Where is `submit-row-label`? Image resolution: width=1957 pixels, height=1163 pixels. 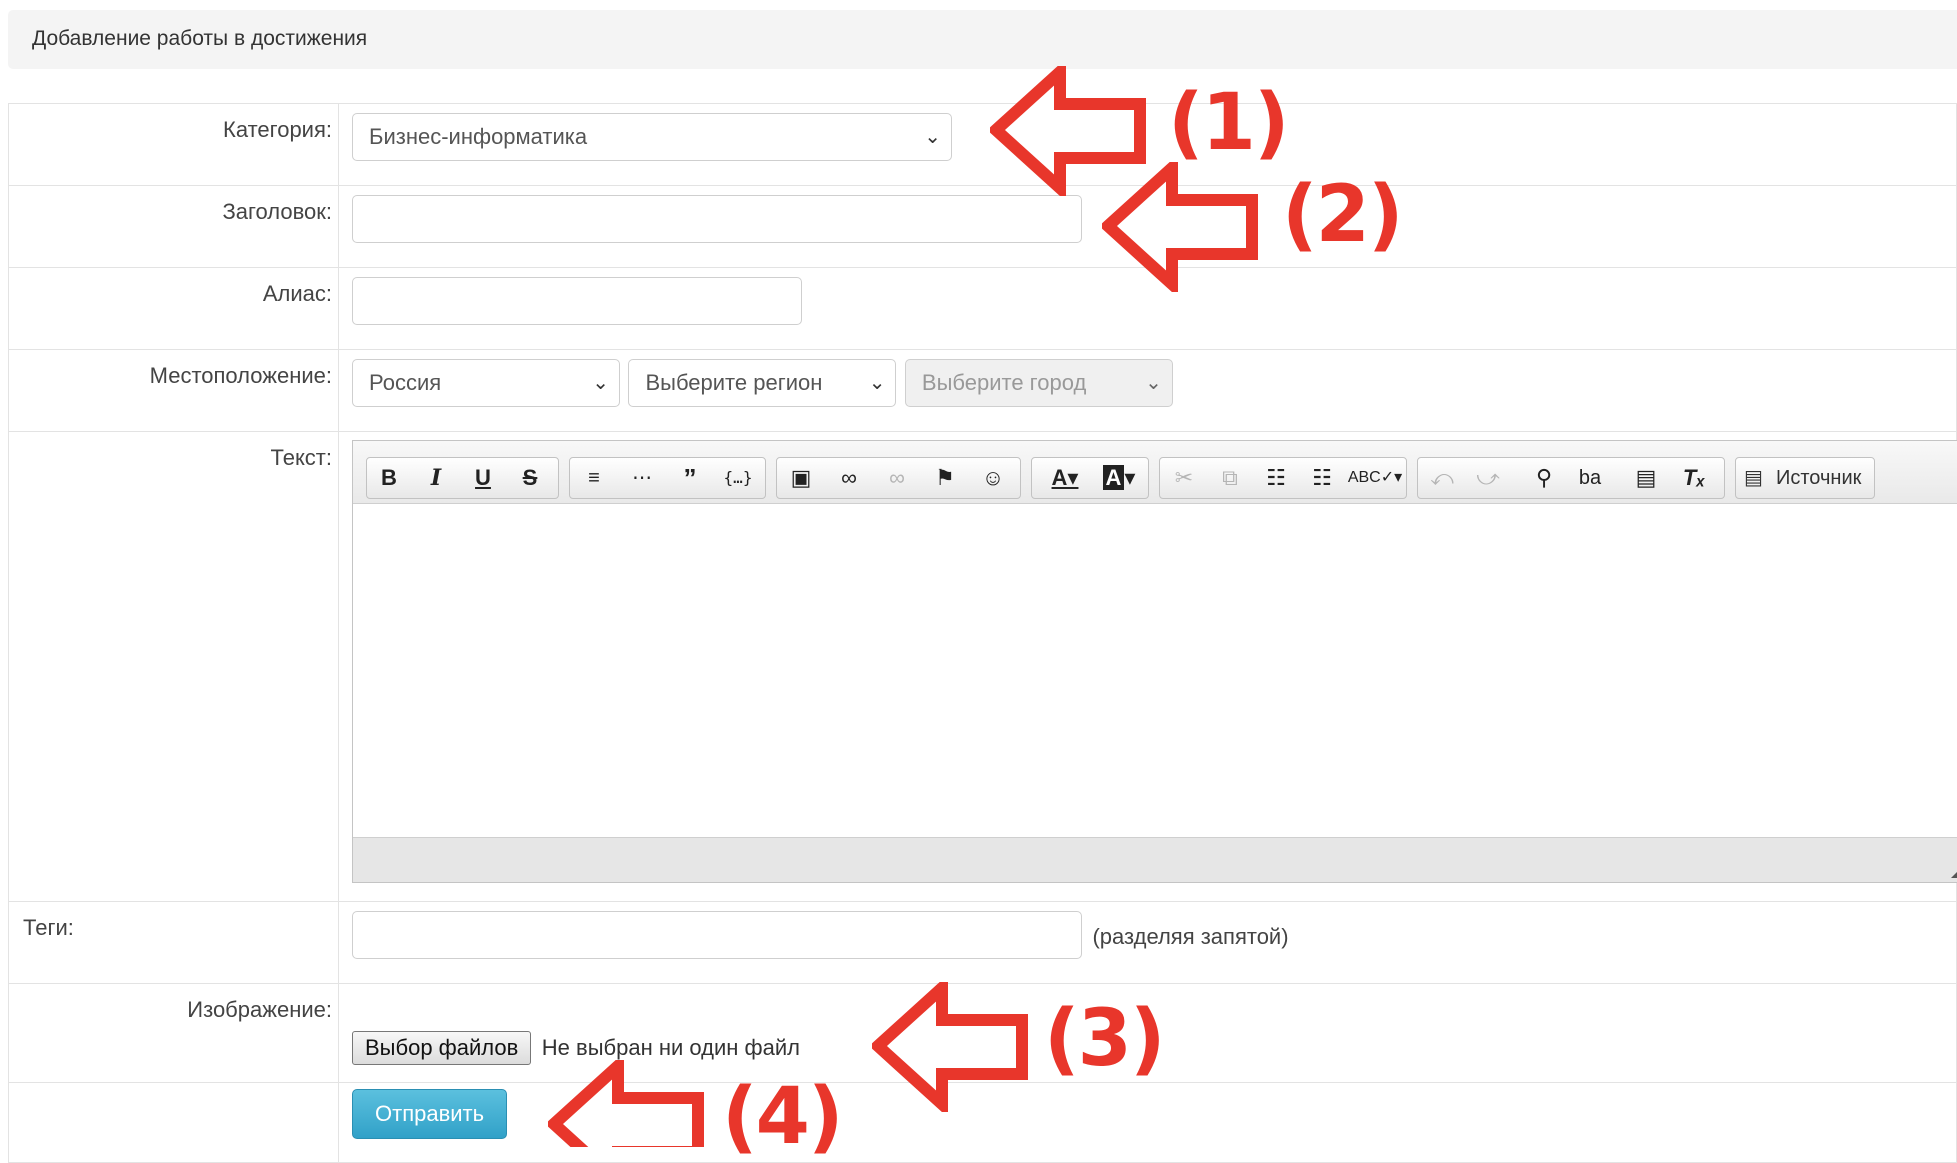
submit-row-label is located at coordinates (173, 1122).